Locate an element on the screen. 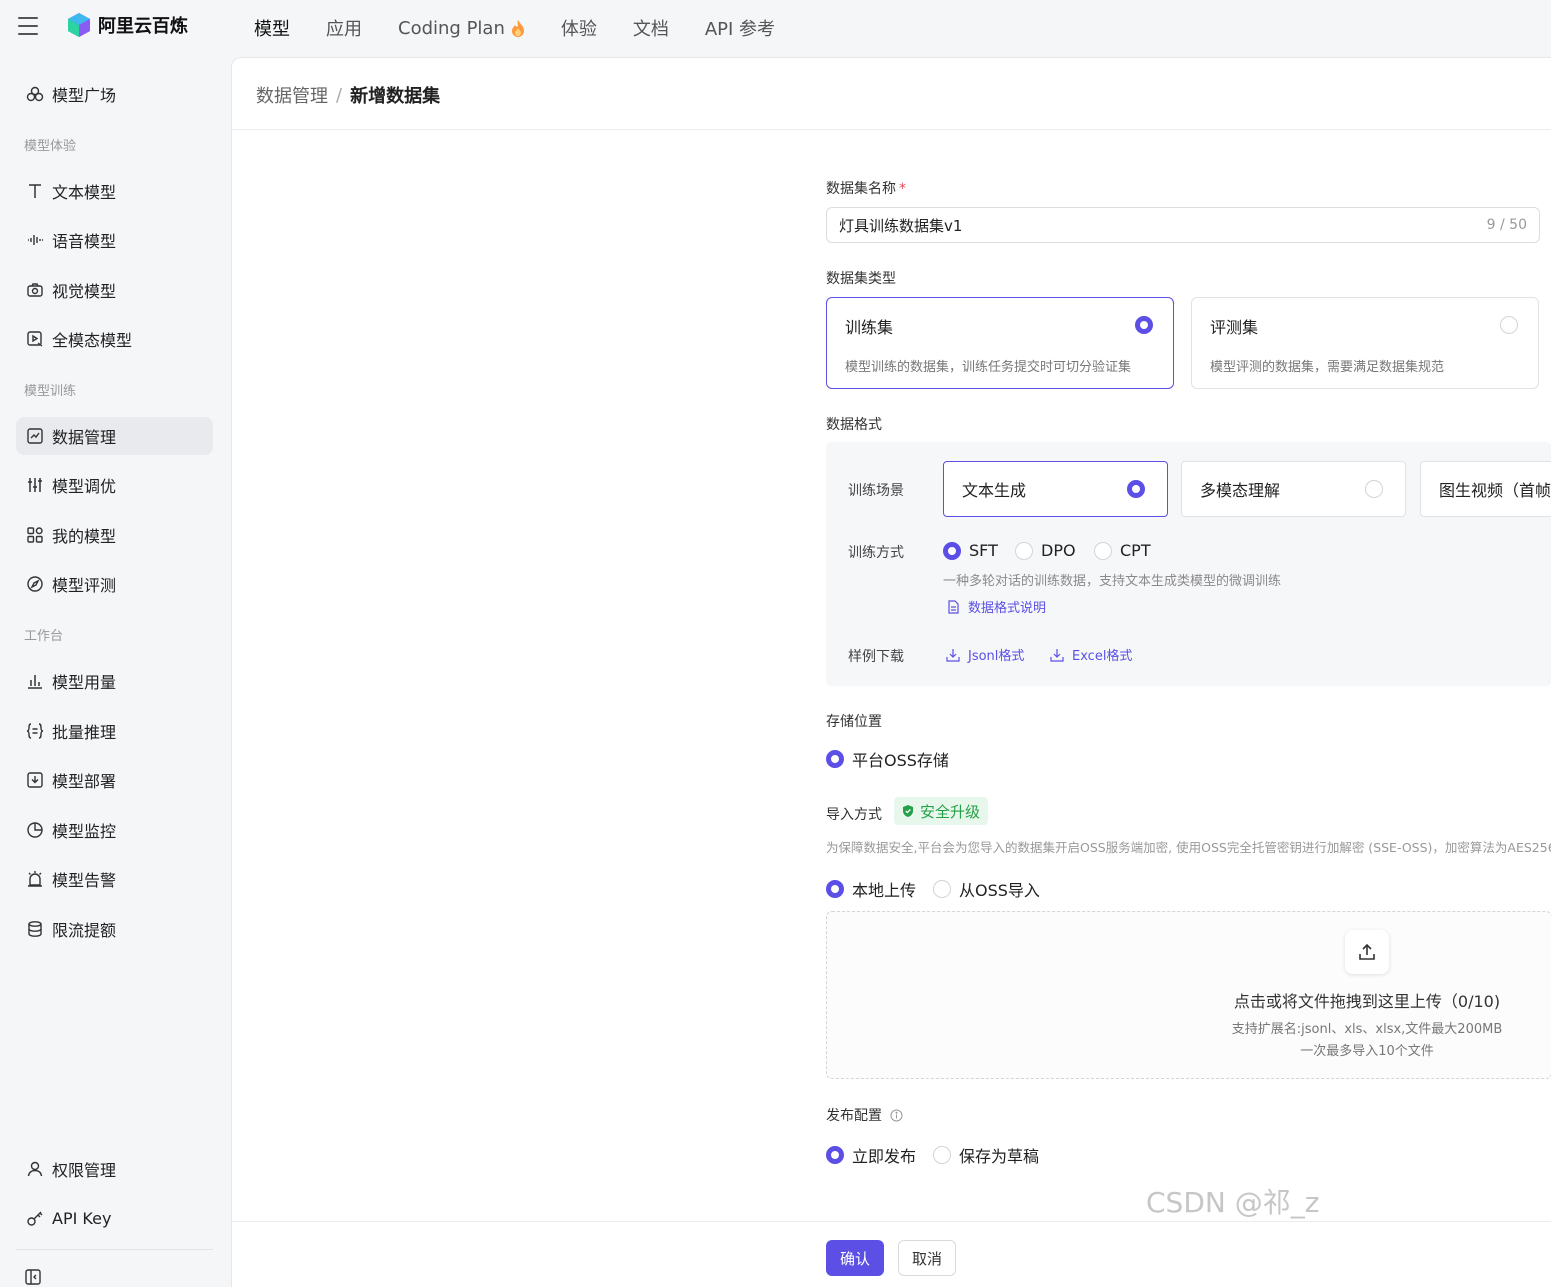 The height and width of the screenshot is (1287, 1551). scene-card-multimodal: 多模态理解 is located at coordinates (1293, 489).